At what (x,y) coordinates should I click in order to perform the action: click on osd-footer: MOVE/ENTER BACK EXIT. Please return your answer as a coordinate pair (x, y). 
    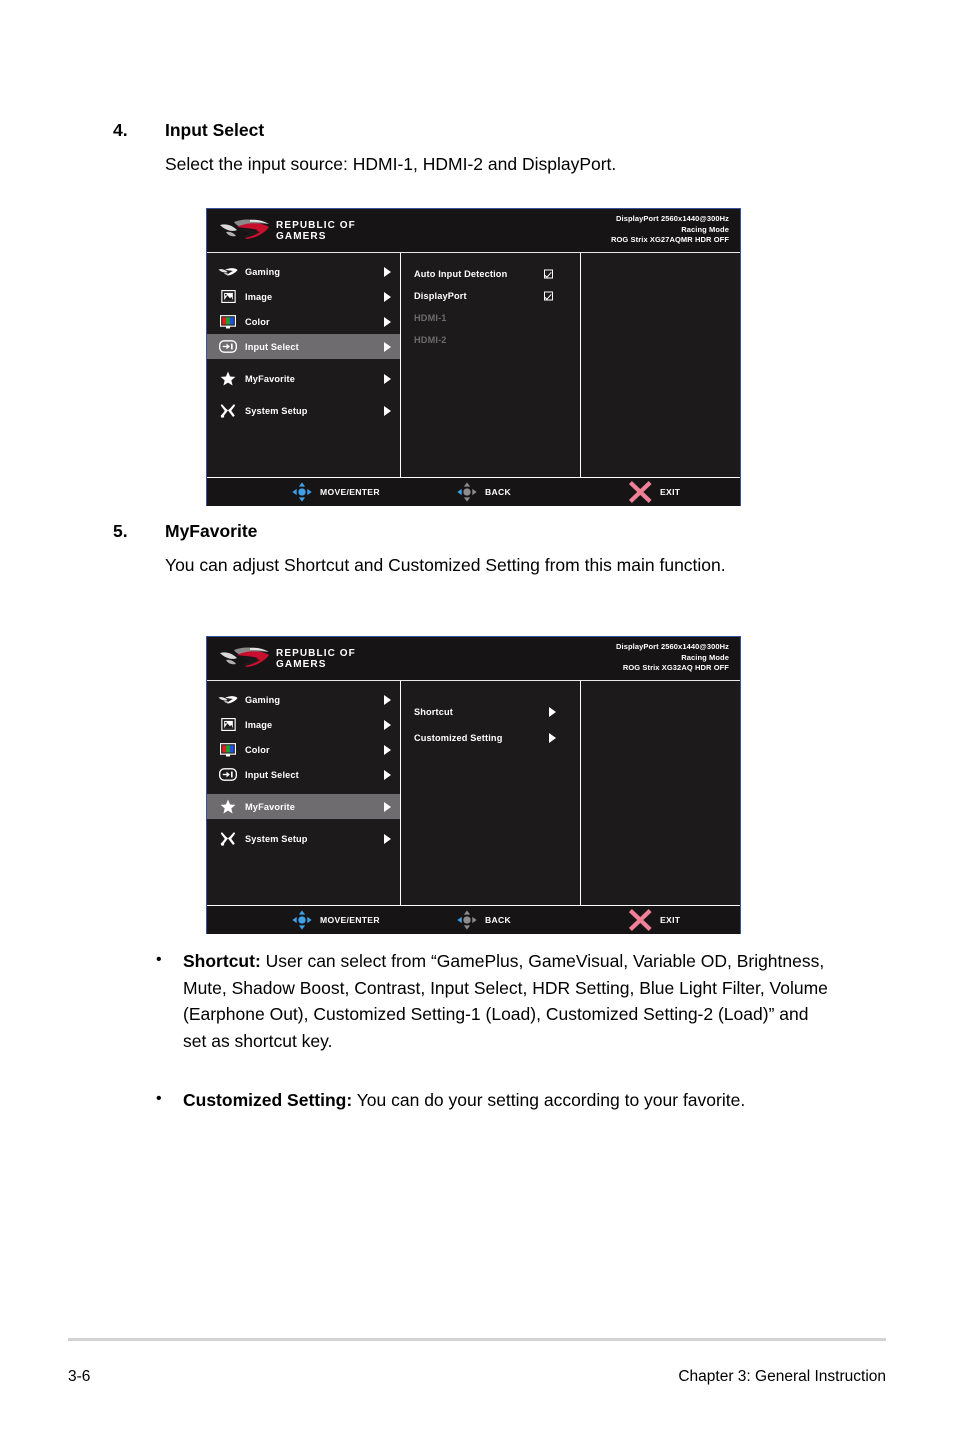
    Looking at the image, I should click on (473, 919).